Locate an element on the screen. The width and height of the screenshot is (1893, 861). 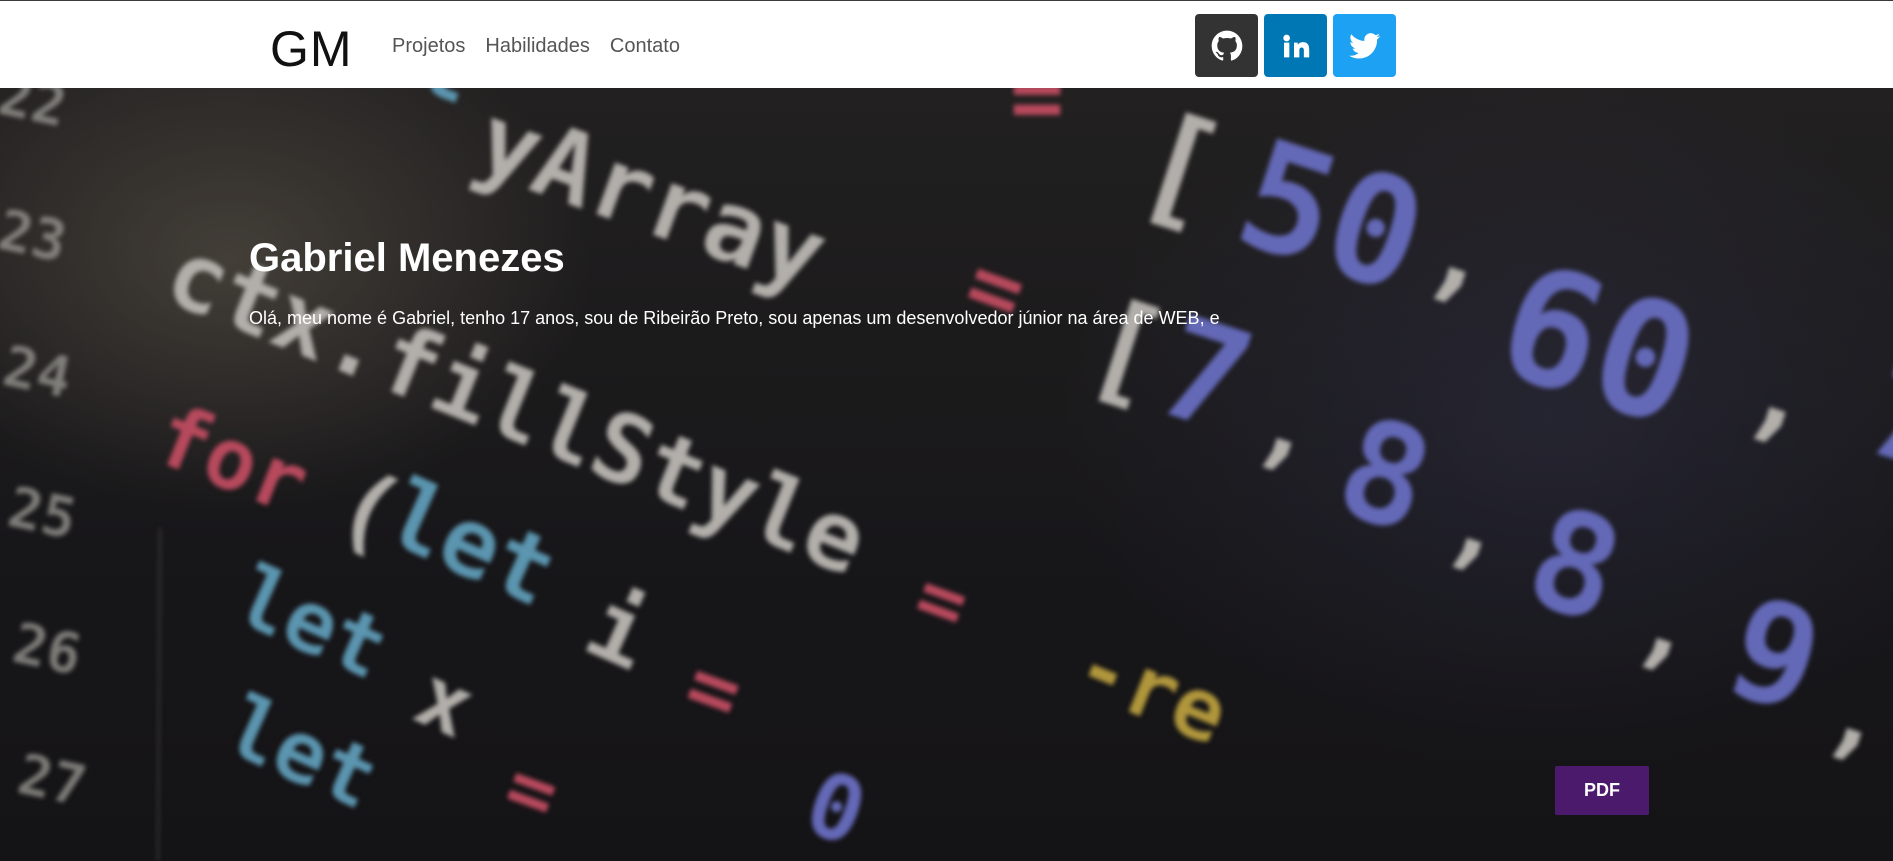
twitter-icon is located at coordinates (1364, 45).